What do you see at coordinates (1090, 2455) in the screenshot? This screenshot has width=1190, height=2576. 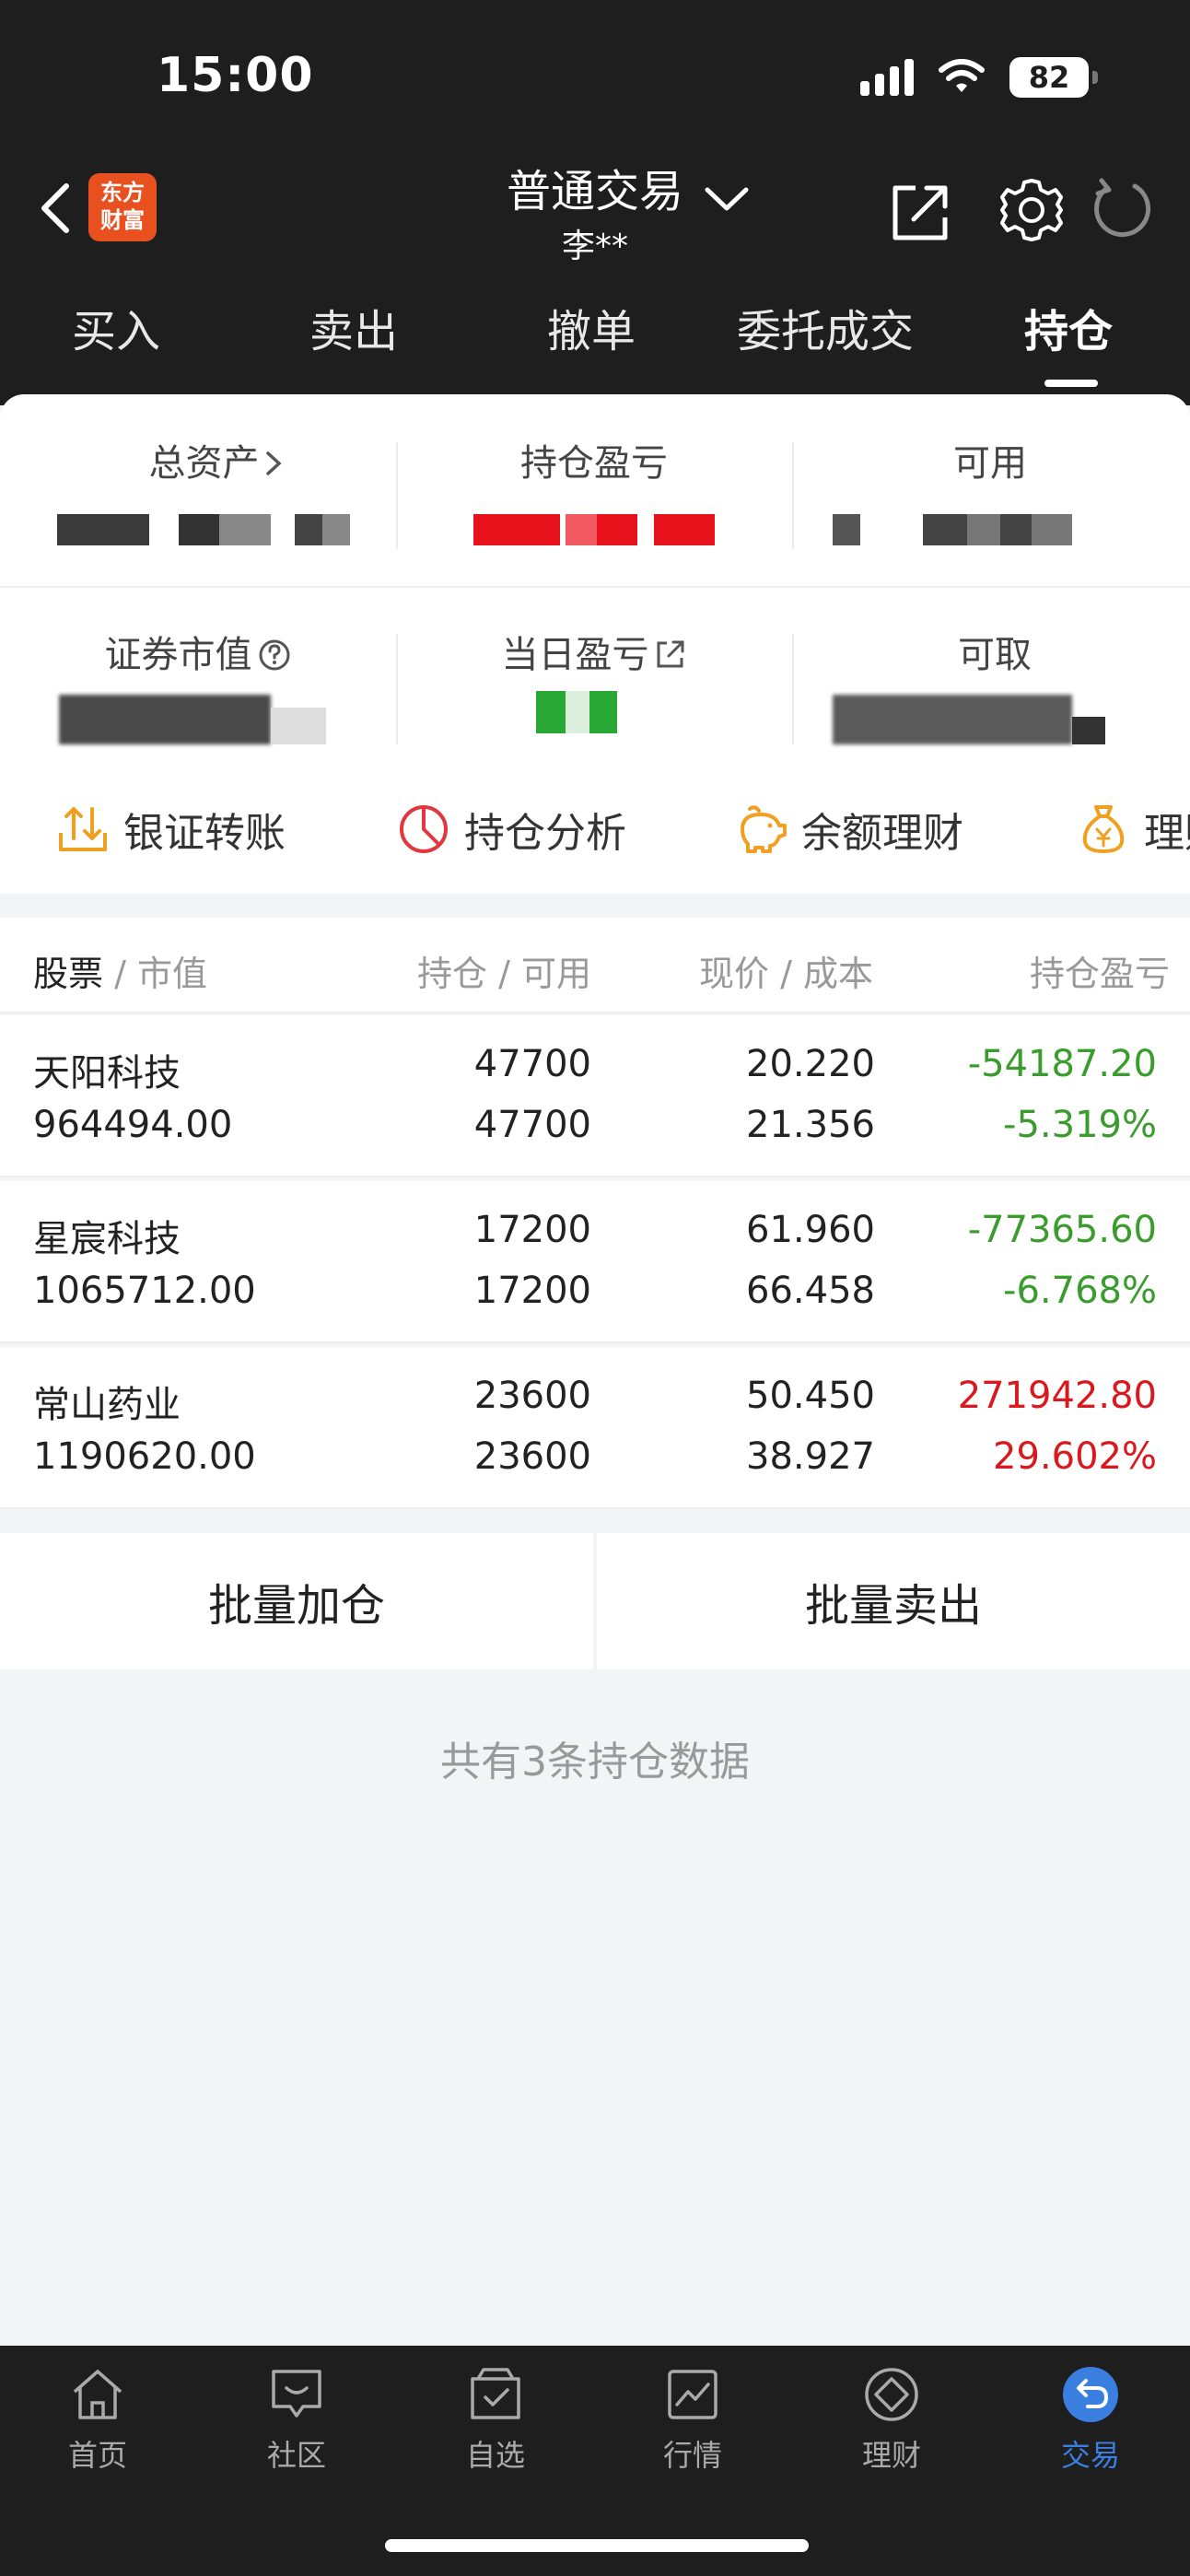 I see `nav-label: 交易` at bounding box center [1090, 2455].